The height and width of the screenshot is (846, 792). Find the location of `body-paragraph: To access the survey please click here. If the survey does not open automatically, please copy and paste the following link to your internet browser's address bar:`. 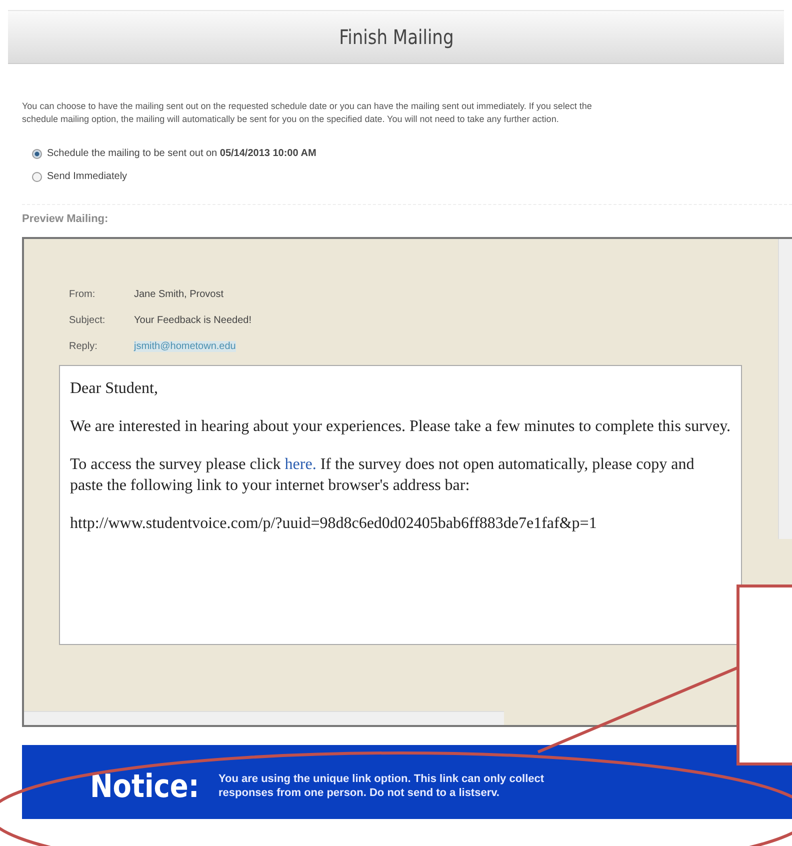

body-paragraph: To access the survey please click here. If the survey does not open automatically, please copy and paste the following link to your internet browser's address bar: is located at coordinates (383, 475).